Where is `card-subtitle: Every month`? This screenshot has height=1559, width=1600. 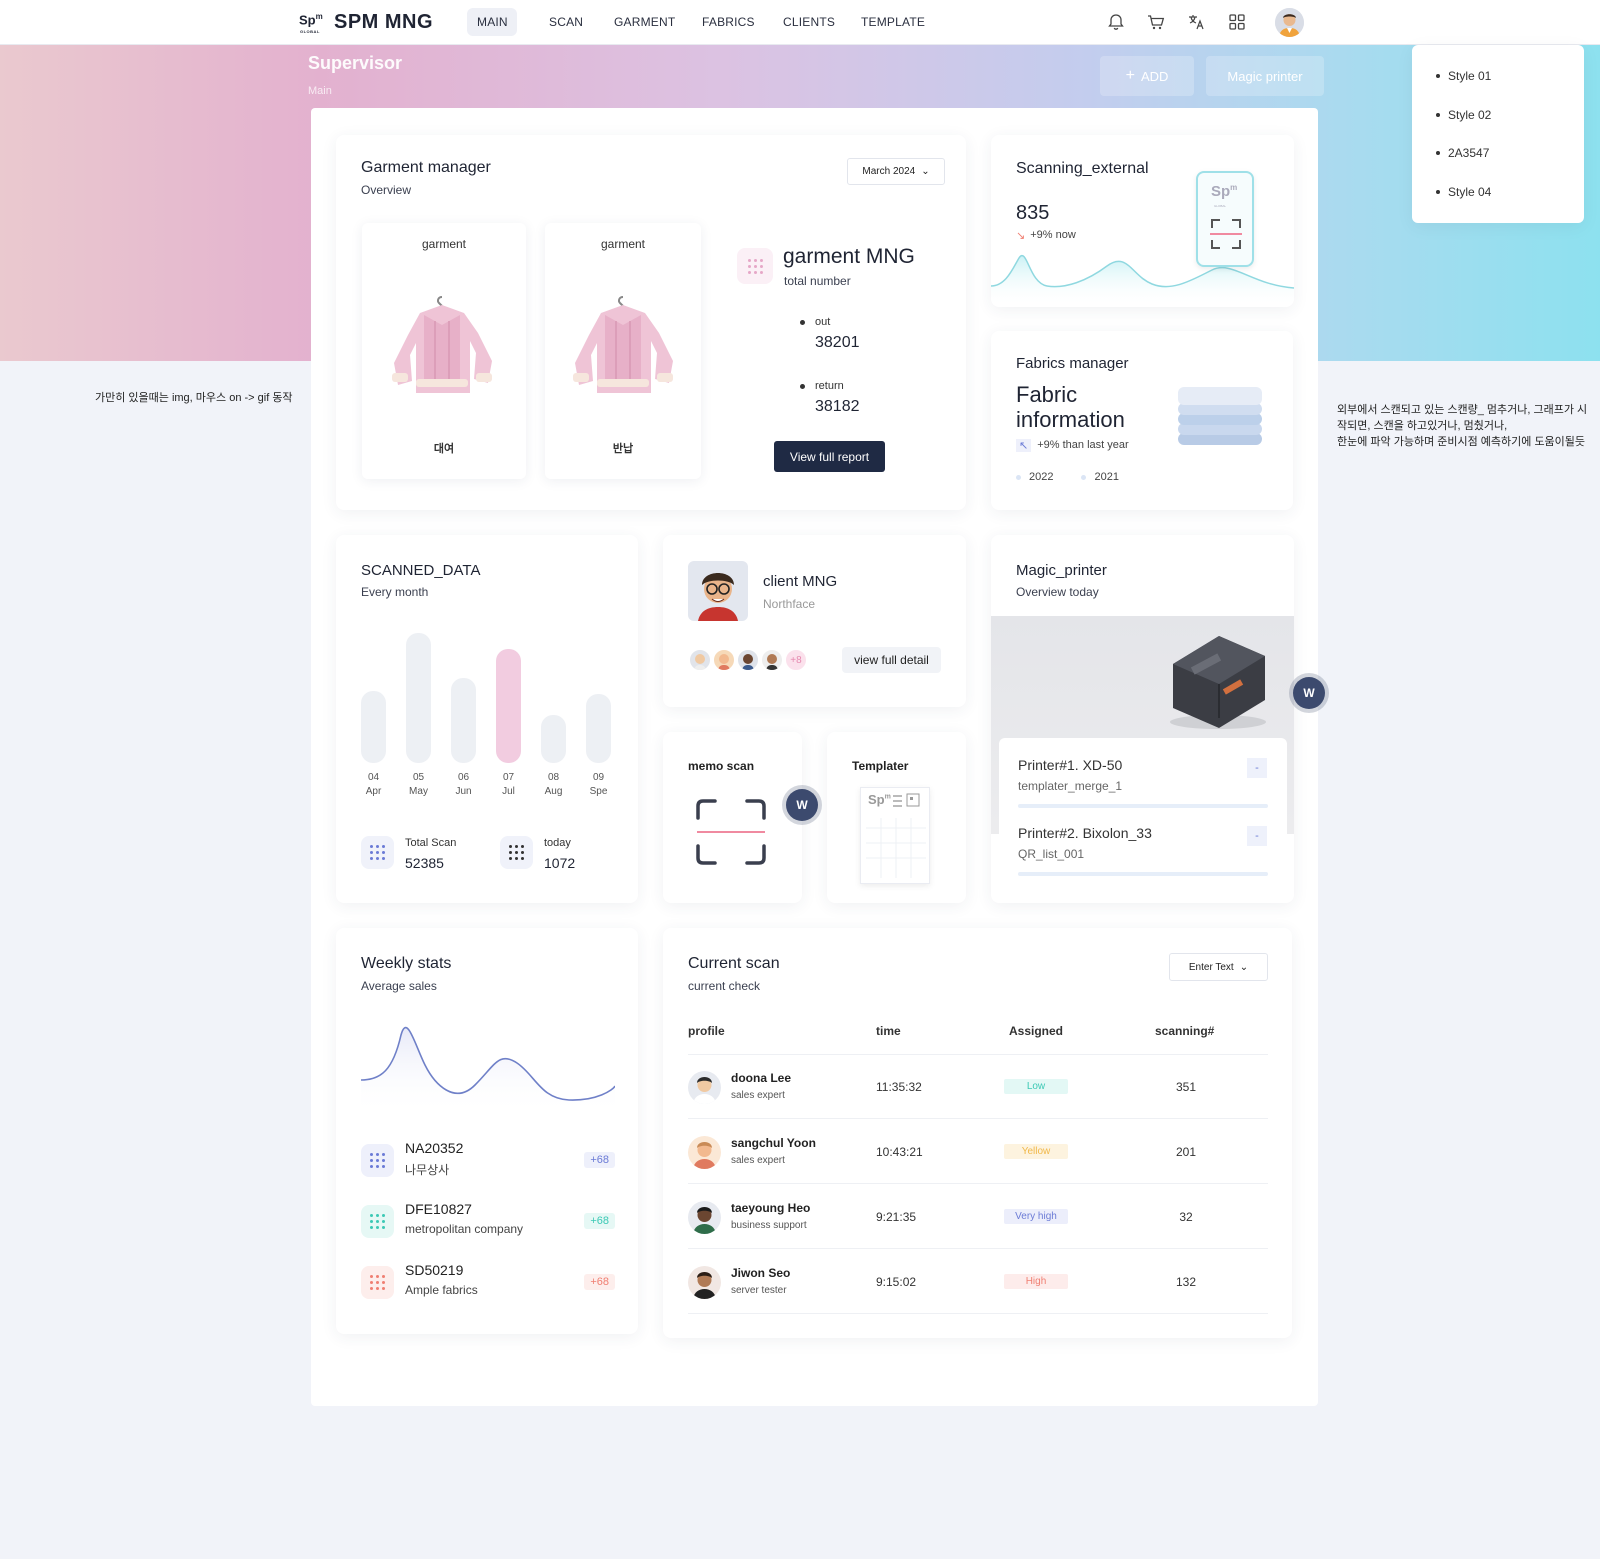 card-subtitle: Every month is located at coordinates (395, 592).